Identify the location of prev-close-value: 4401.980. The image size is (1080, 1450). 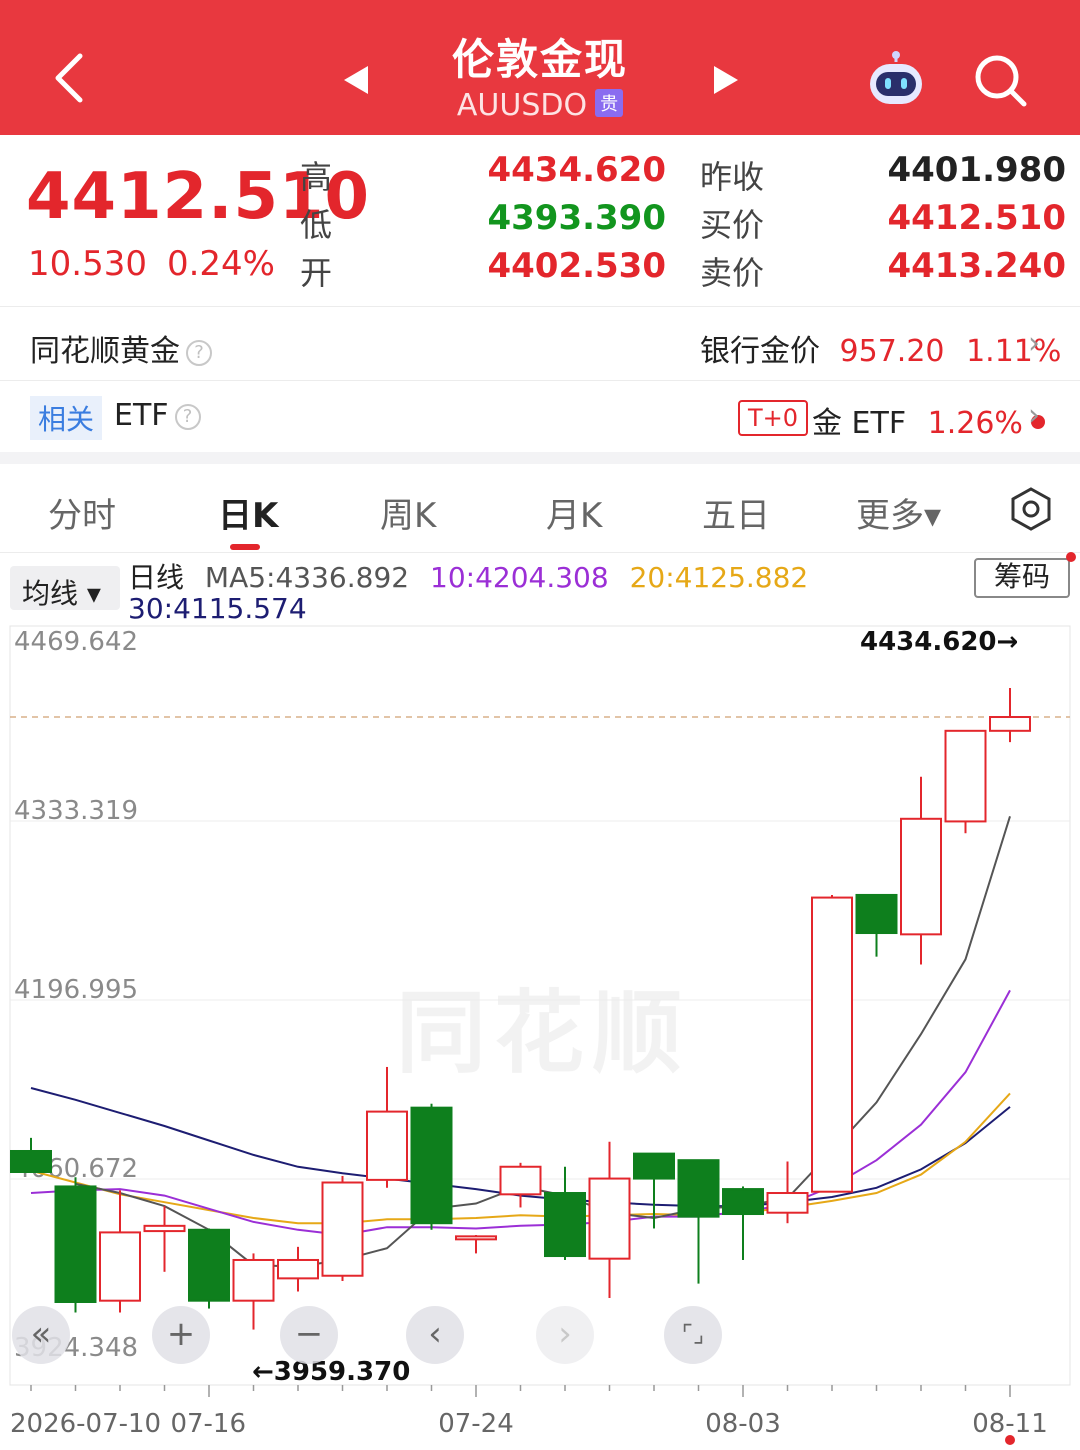
(976, 170).